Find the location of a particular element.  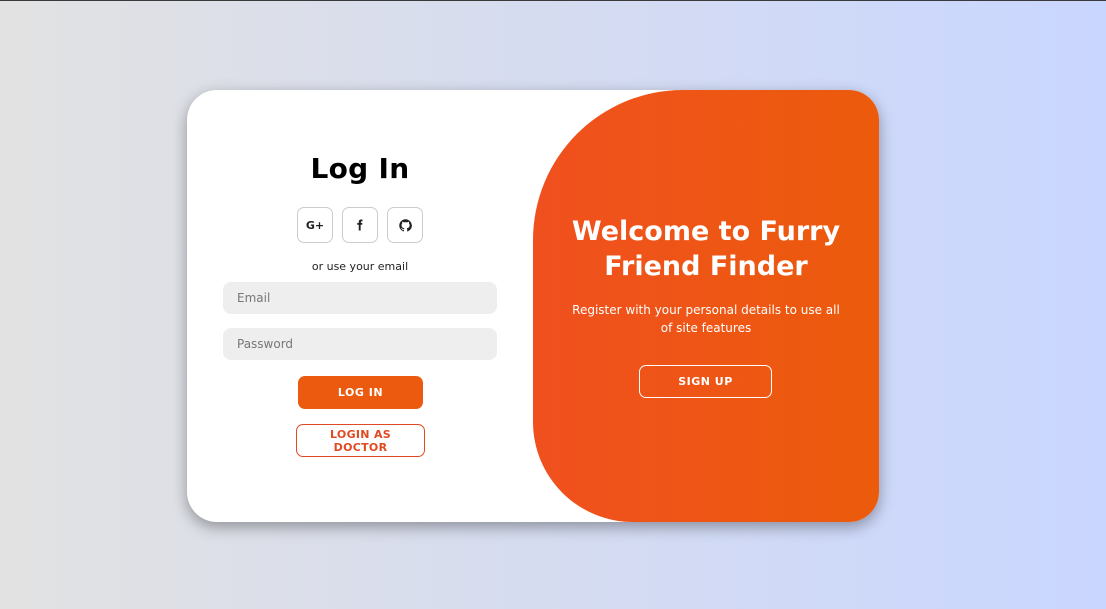

social-login-row: G+ is located at coordinates (360, 225).